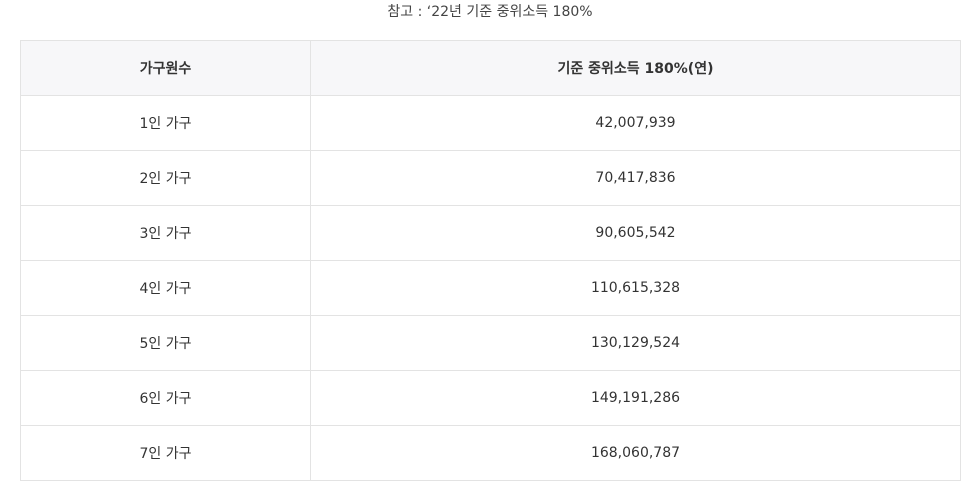 This screenshot has height=488, width=980. Describe the element at coordinates (635, 123) in the screenshot. I see `cell-median-income: 42,007,939` at that location.